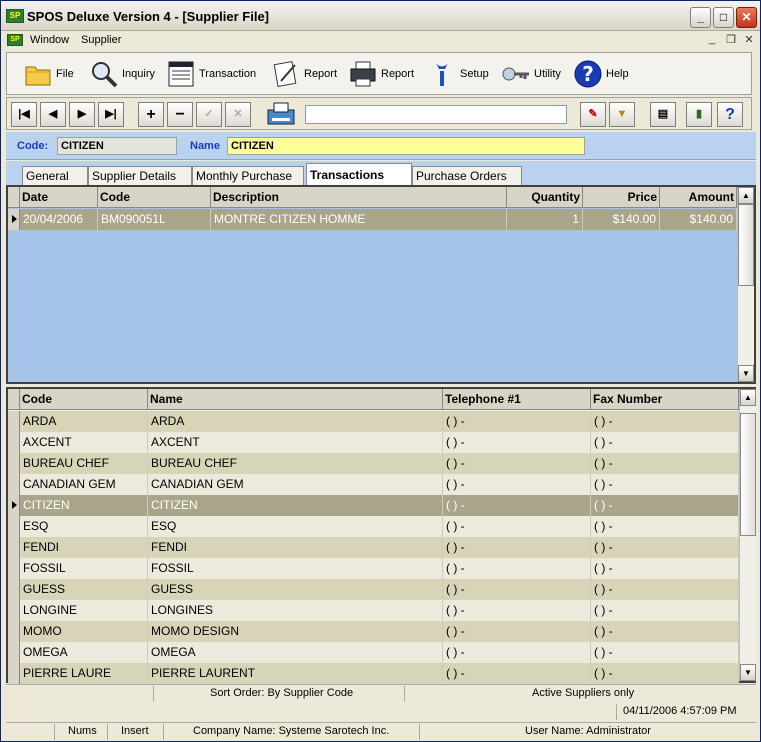 The width and height of the screenshot is (761, 742). Describe the element at coordinates (359, 174) in the screenshot. I see `tab-transactions: Transactions` at that location.